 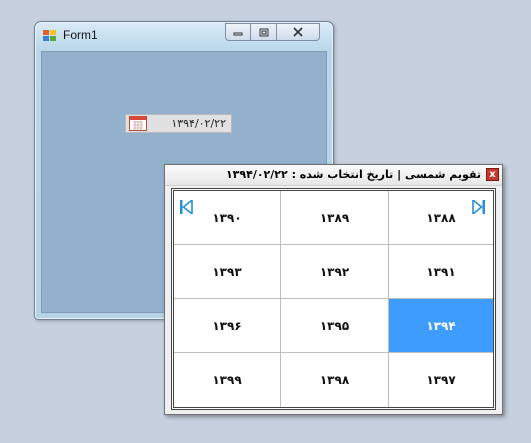 I want to click on skip-last-icon, so click(x=478, y=207).